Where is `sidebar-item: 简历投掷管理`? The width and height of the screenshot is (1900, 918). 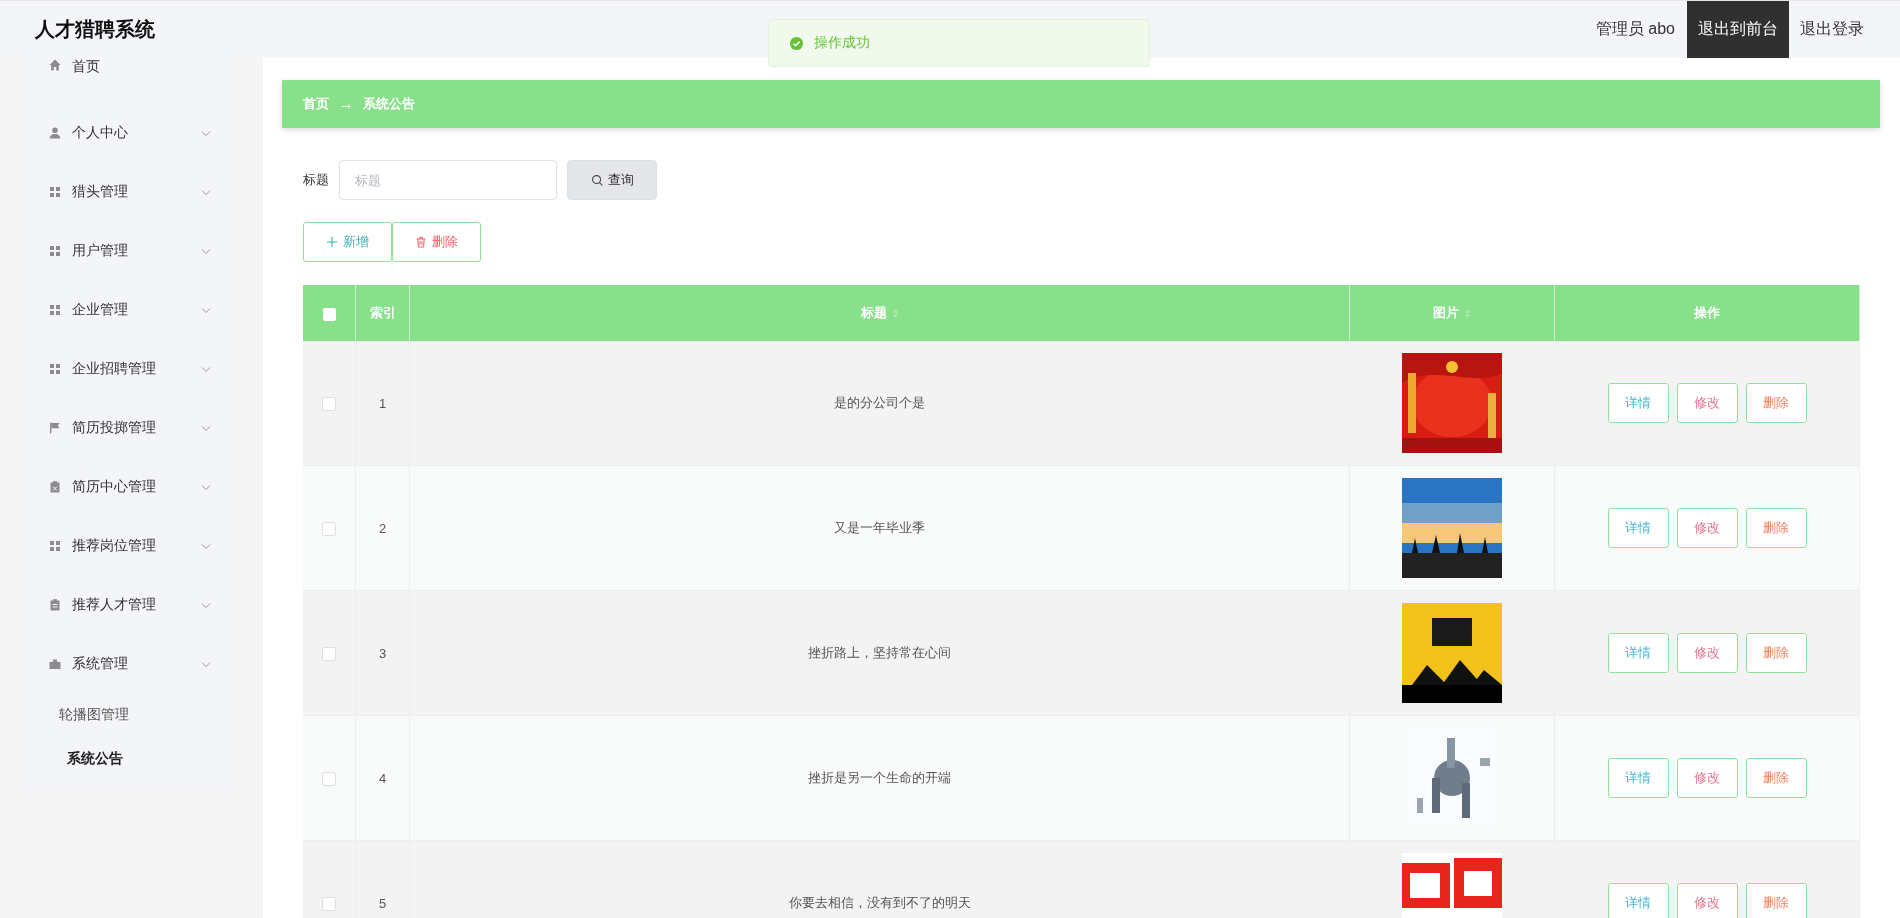
sidebar-item: 简历投掷管理 is located at coordinates (127, 427).